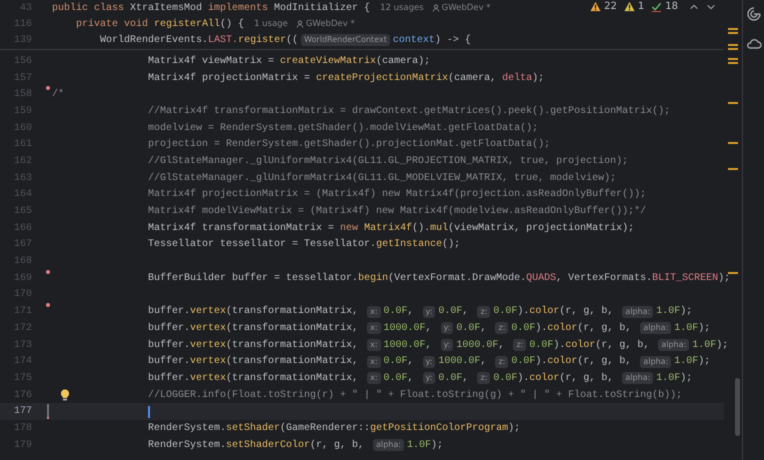  What do you see at coordinates (22, 294) in the screenshot?
I see `line-number: 170` at bounding box center [22, 294].